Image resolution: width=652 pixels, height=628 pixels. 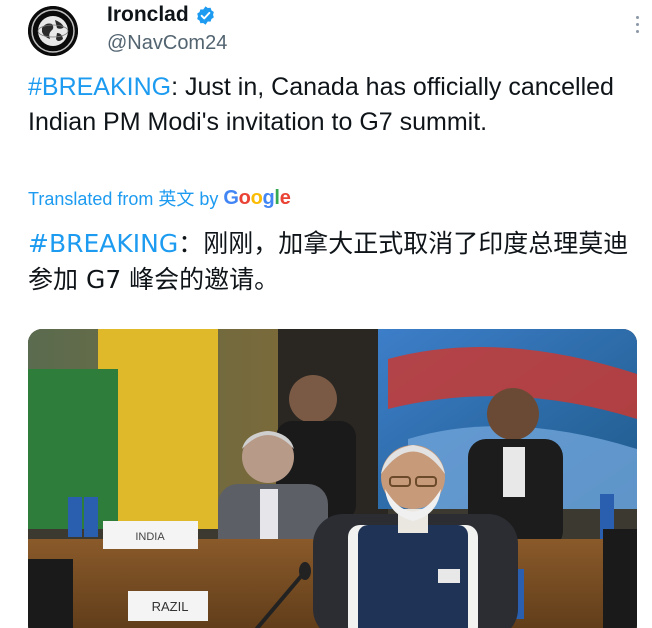 I want to click on verified-badge-icon, so click(x=205, y=15).